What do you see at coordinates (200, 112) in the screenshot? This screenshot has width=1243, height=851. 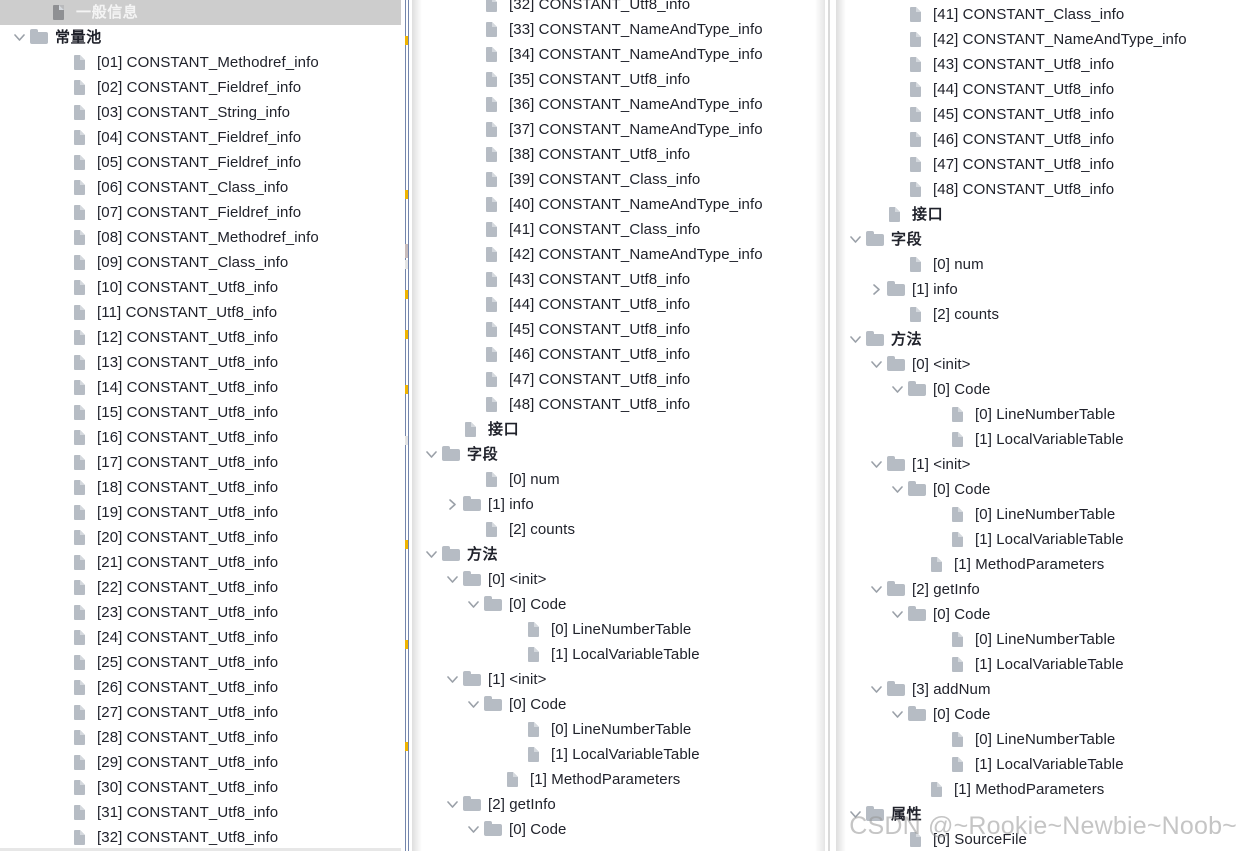 I see `tree-row-file: [03] CONSTANT_String_info` at bounding box center [200, 112].